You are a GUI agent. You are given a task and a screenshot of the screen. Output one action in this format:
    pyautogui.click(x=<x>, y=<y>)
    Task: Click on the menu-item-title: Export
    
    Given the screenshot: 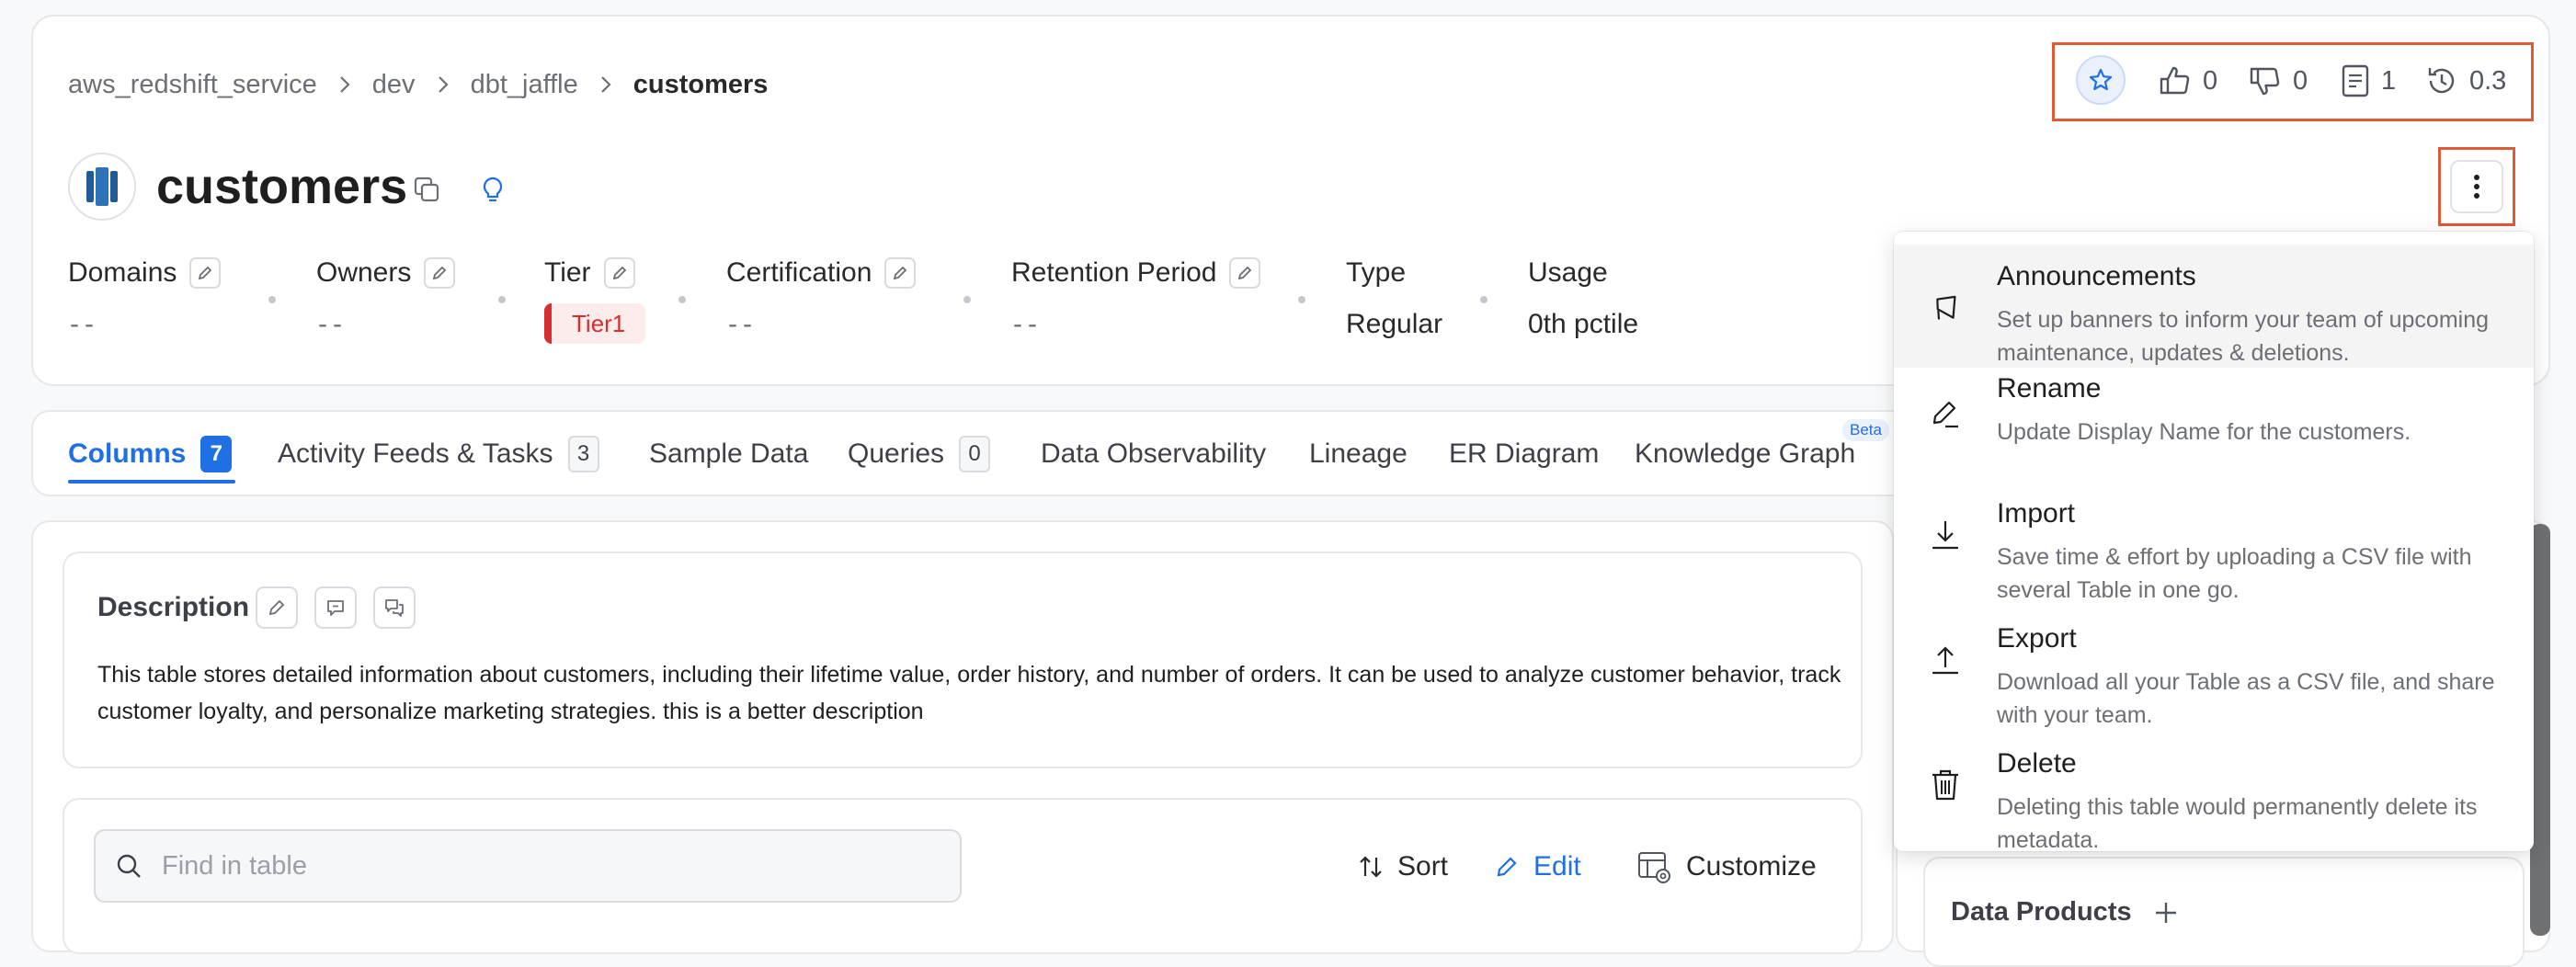 What is the action you would take?
    pyautogui.click(x=2037, y=638)
    